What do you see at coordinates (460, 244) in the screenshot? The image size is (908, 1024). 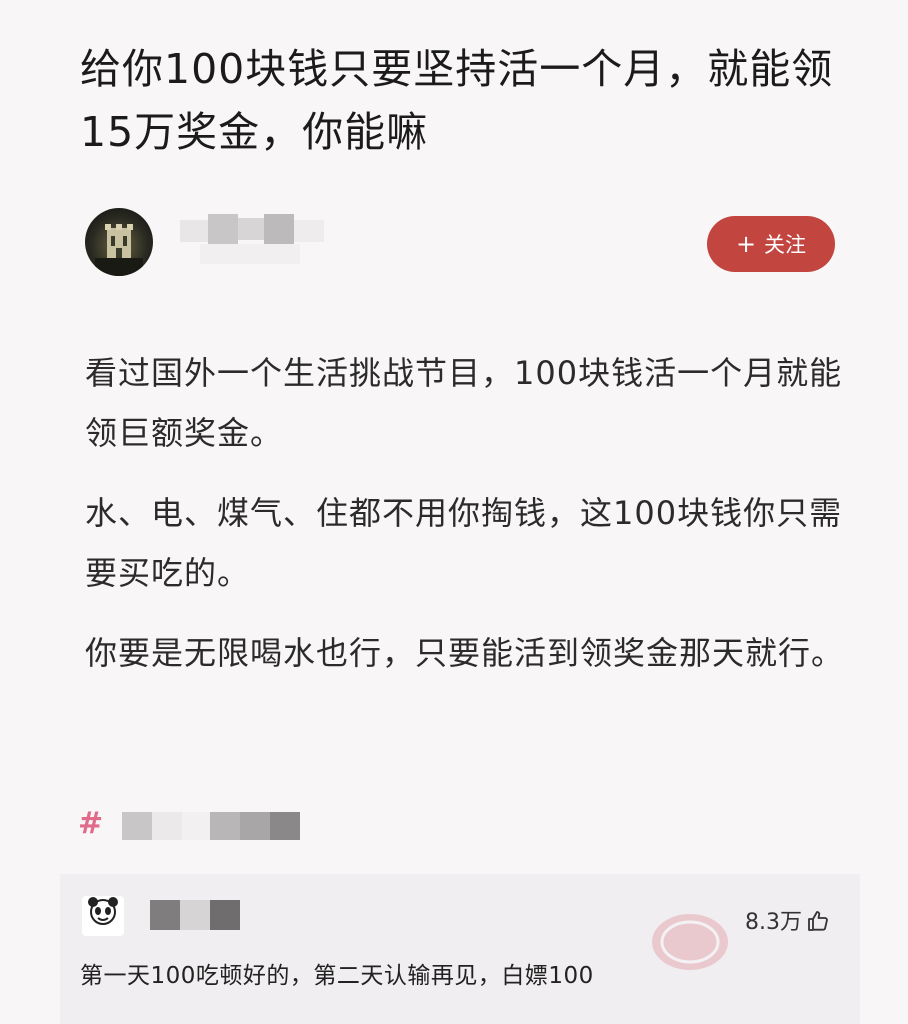 I see `author-row: + 关注` at bounding box center [460, 244].